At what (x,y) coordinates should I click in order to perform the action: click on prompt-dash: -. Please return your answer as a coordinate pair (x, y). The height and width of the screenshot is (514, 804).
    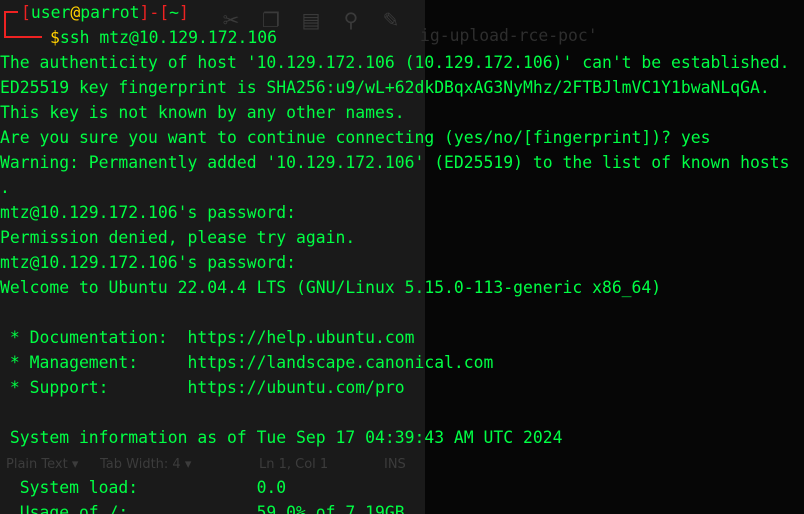
    Looking at the image, I should click on (154, 12).